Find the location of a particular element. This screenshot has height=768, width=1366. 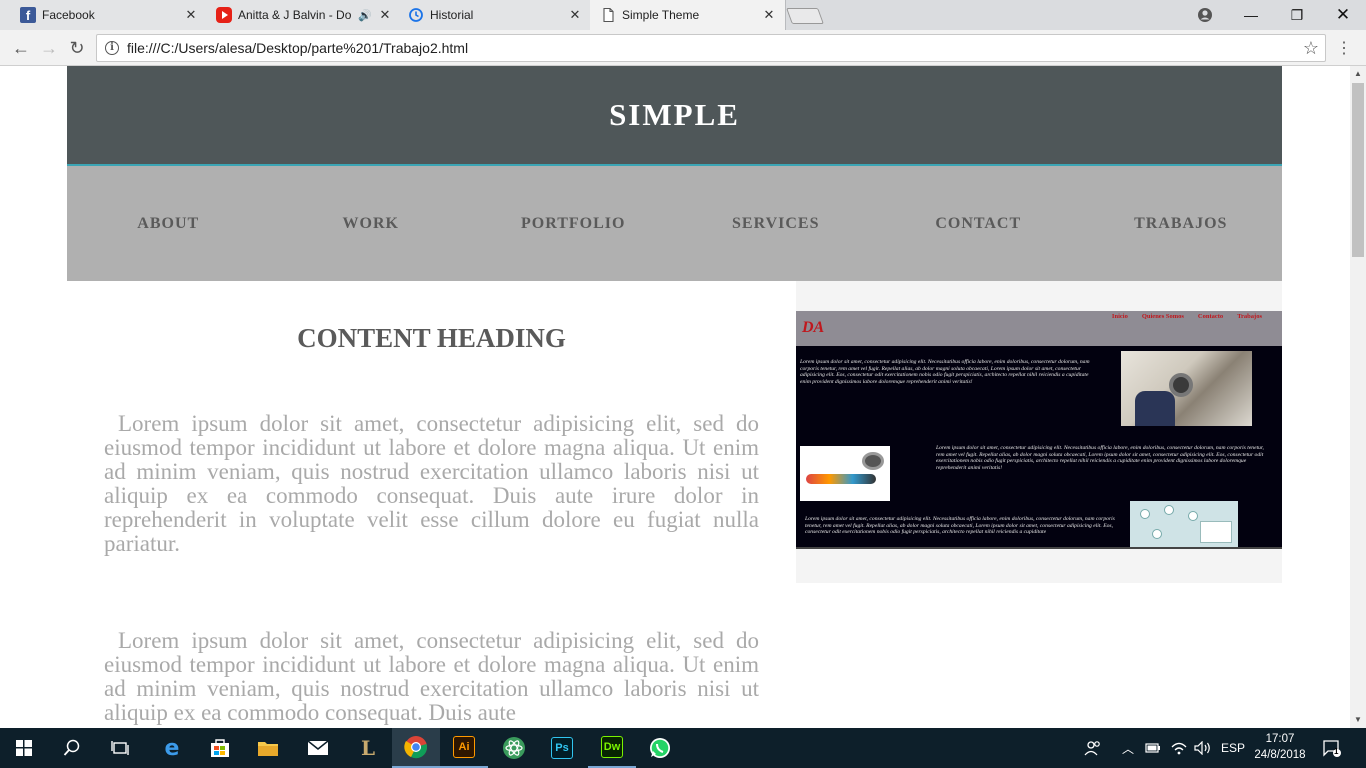

volume-icon is located at coordinates (1203, 748).